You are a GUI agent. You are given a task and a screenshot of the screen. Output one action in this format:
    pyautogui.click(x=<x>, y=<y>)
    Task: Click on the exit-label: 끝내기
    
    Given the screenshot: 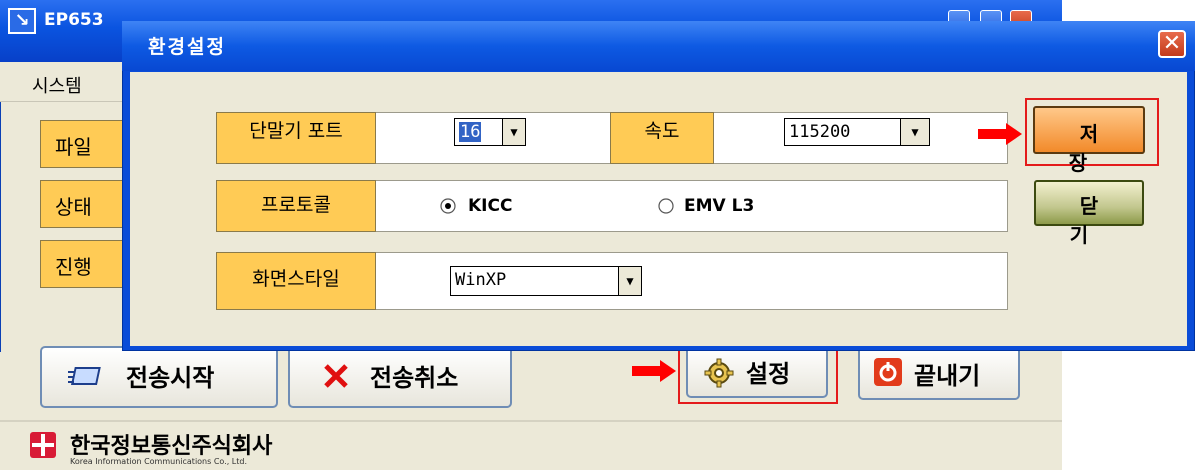 What is the action you would take?
    pyautogui.click(x=947, y=376)
    